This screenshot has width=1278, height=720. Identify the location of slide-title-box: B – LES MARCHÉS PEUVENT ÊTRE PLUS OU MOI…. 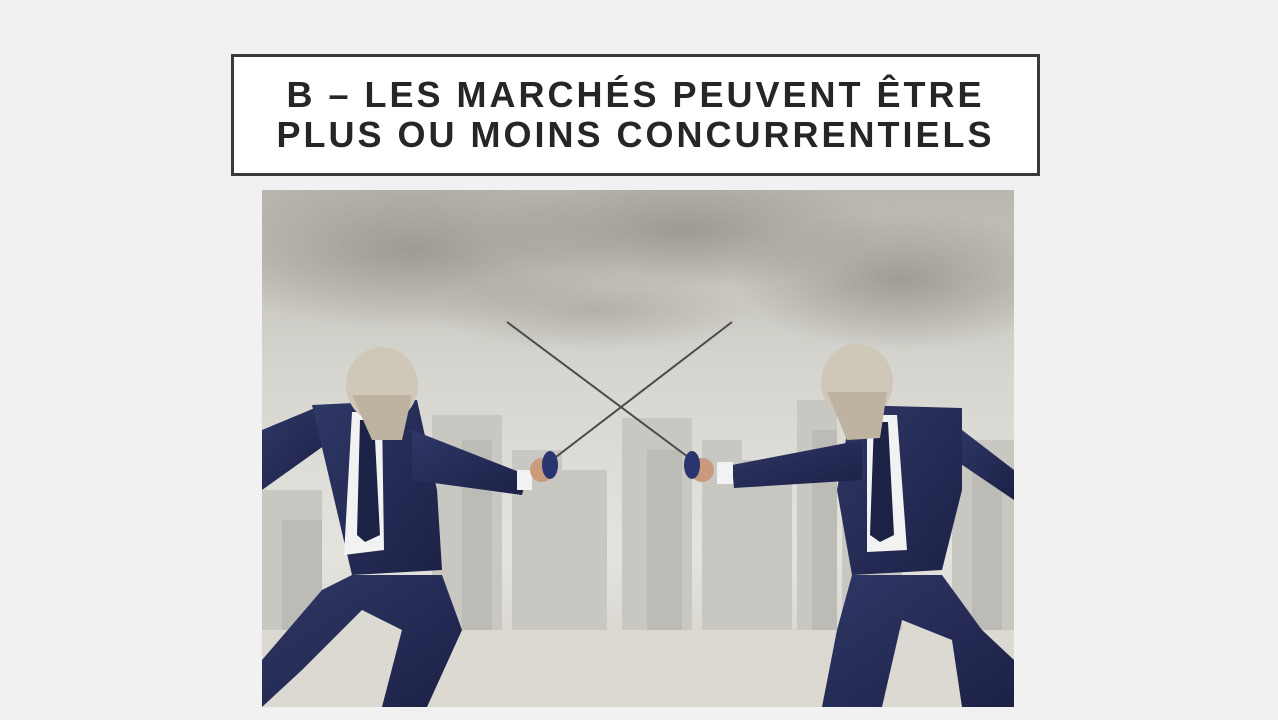
(635, 115).